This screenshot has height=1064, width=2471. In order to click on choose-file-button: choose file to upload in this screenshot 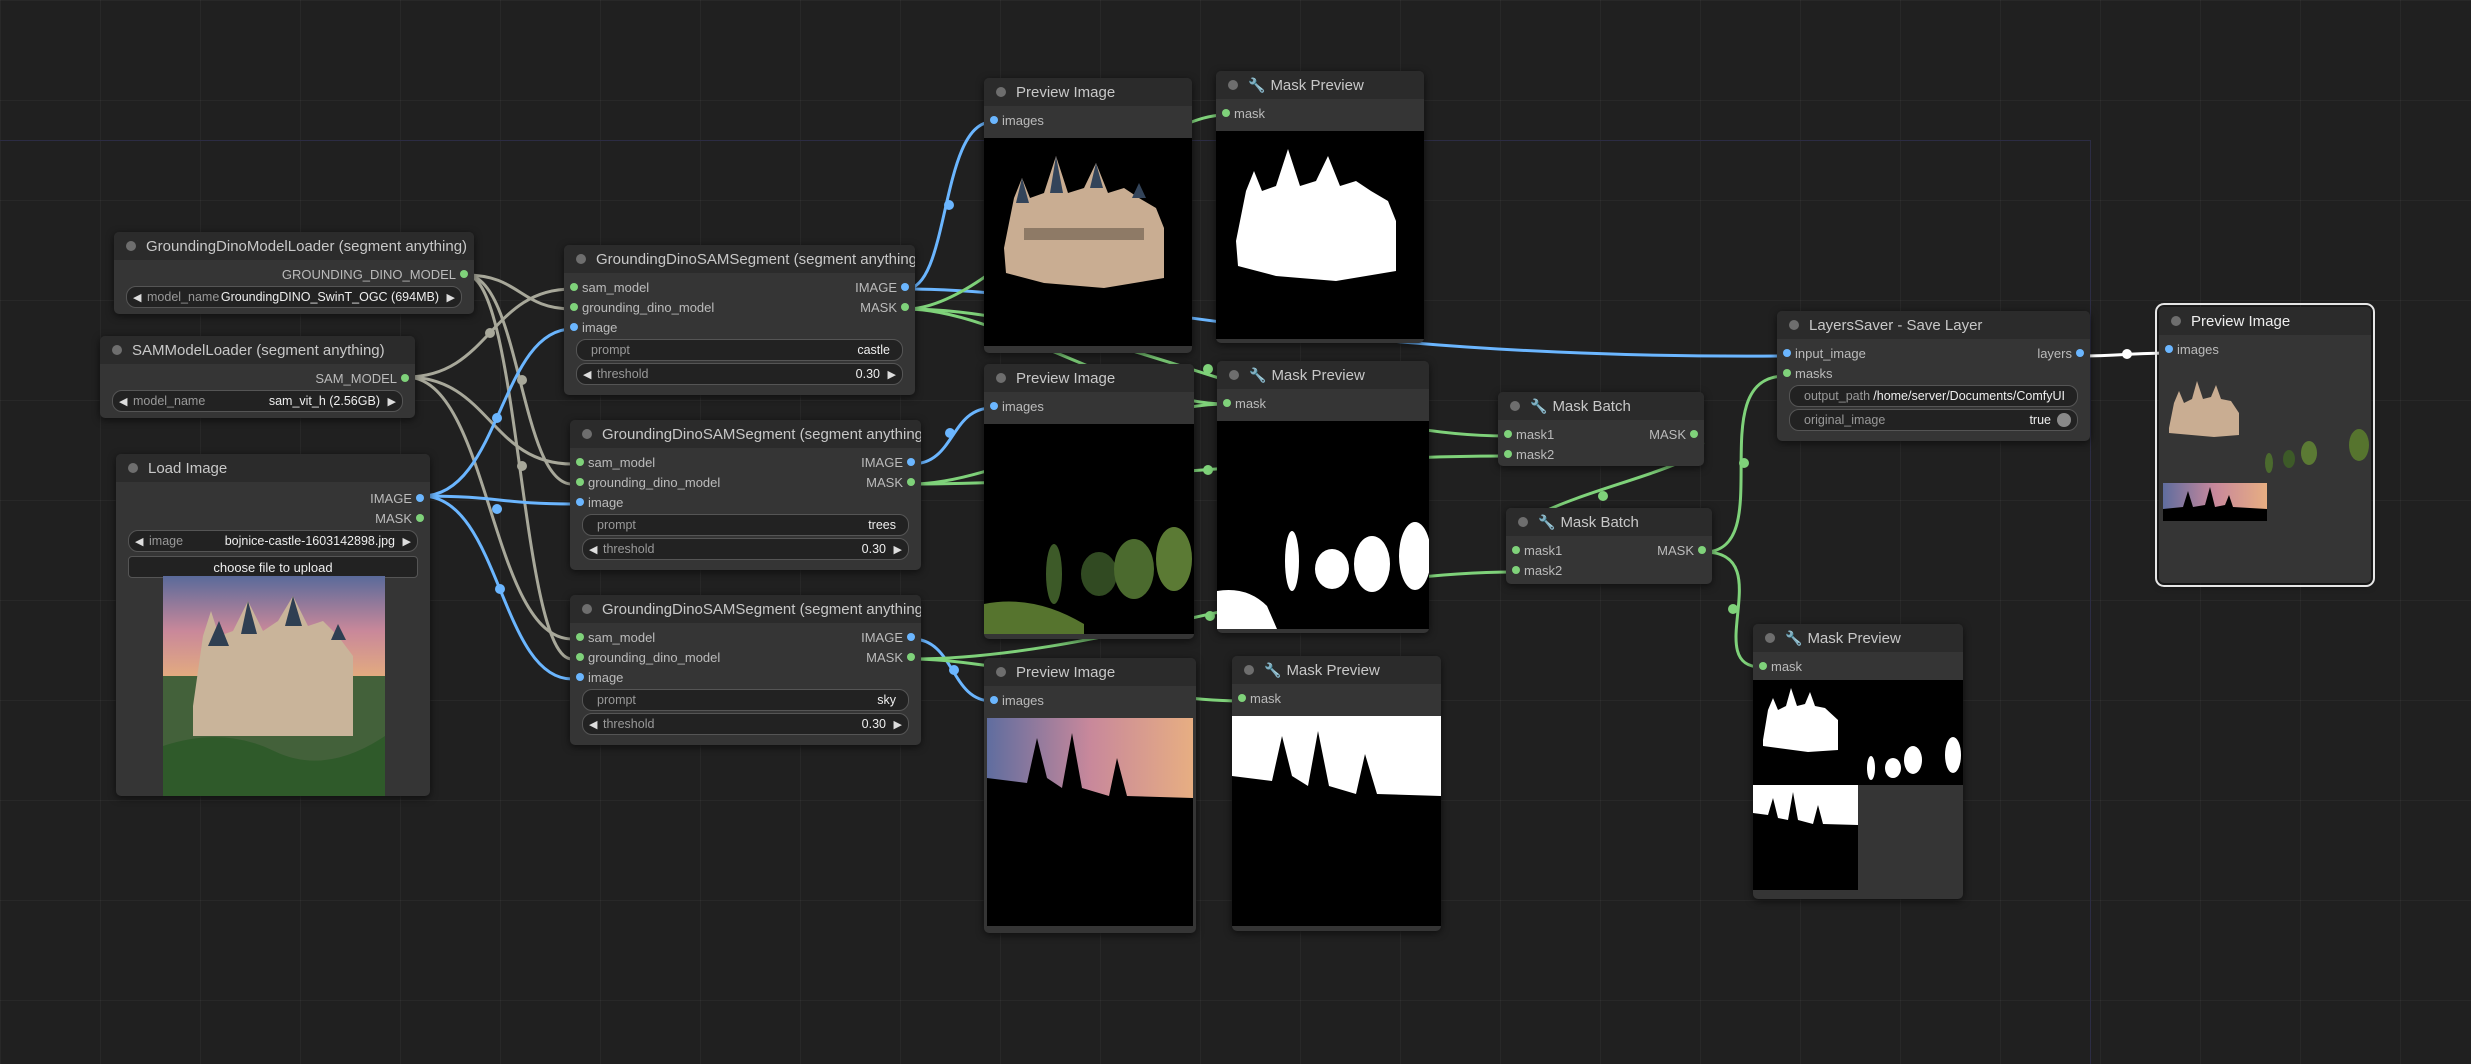, I will do `click(273, 567)`.